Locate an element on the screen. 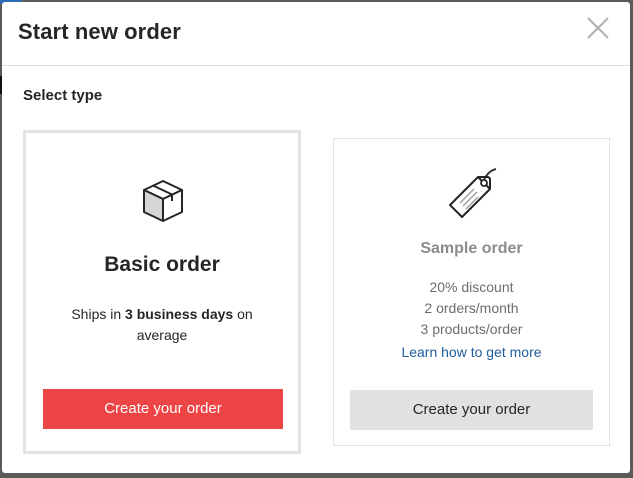 The height and width of the screenshot is (478, 633). modal-title: Start new order is located at coordinates (99, 31).